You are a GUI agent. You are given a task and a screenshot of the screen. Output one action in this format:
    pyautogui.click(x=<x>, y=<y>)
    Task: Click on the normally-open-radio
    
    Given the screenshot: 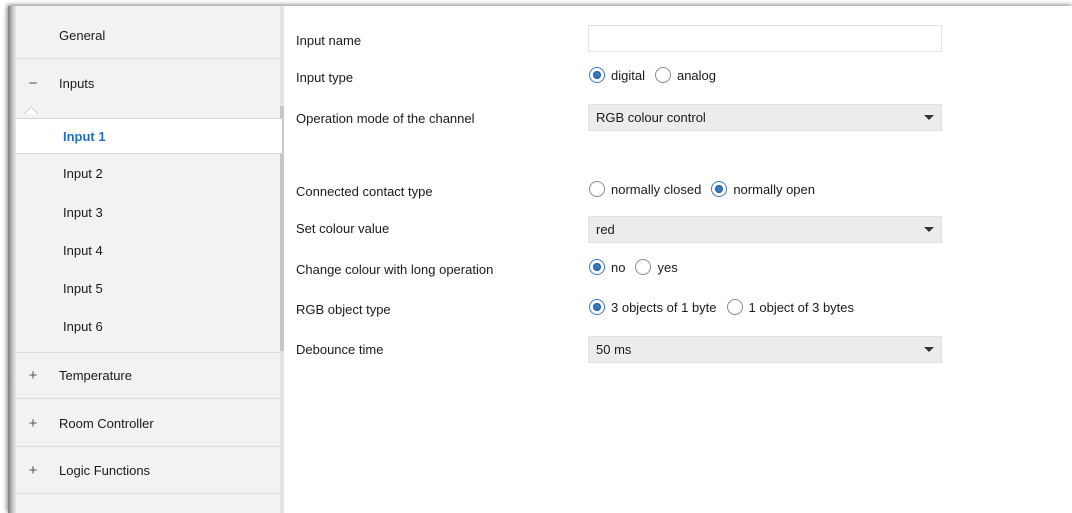 What is the action you would take?
    pyautogui.click(x=719, y=189)
    